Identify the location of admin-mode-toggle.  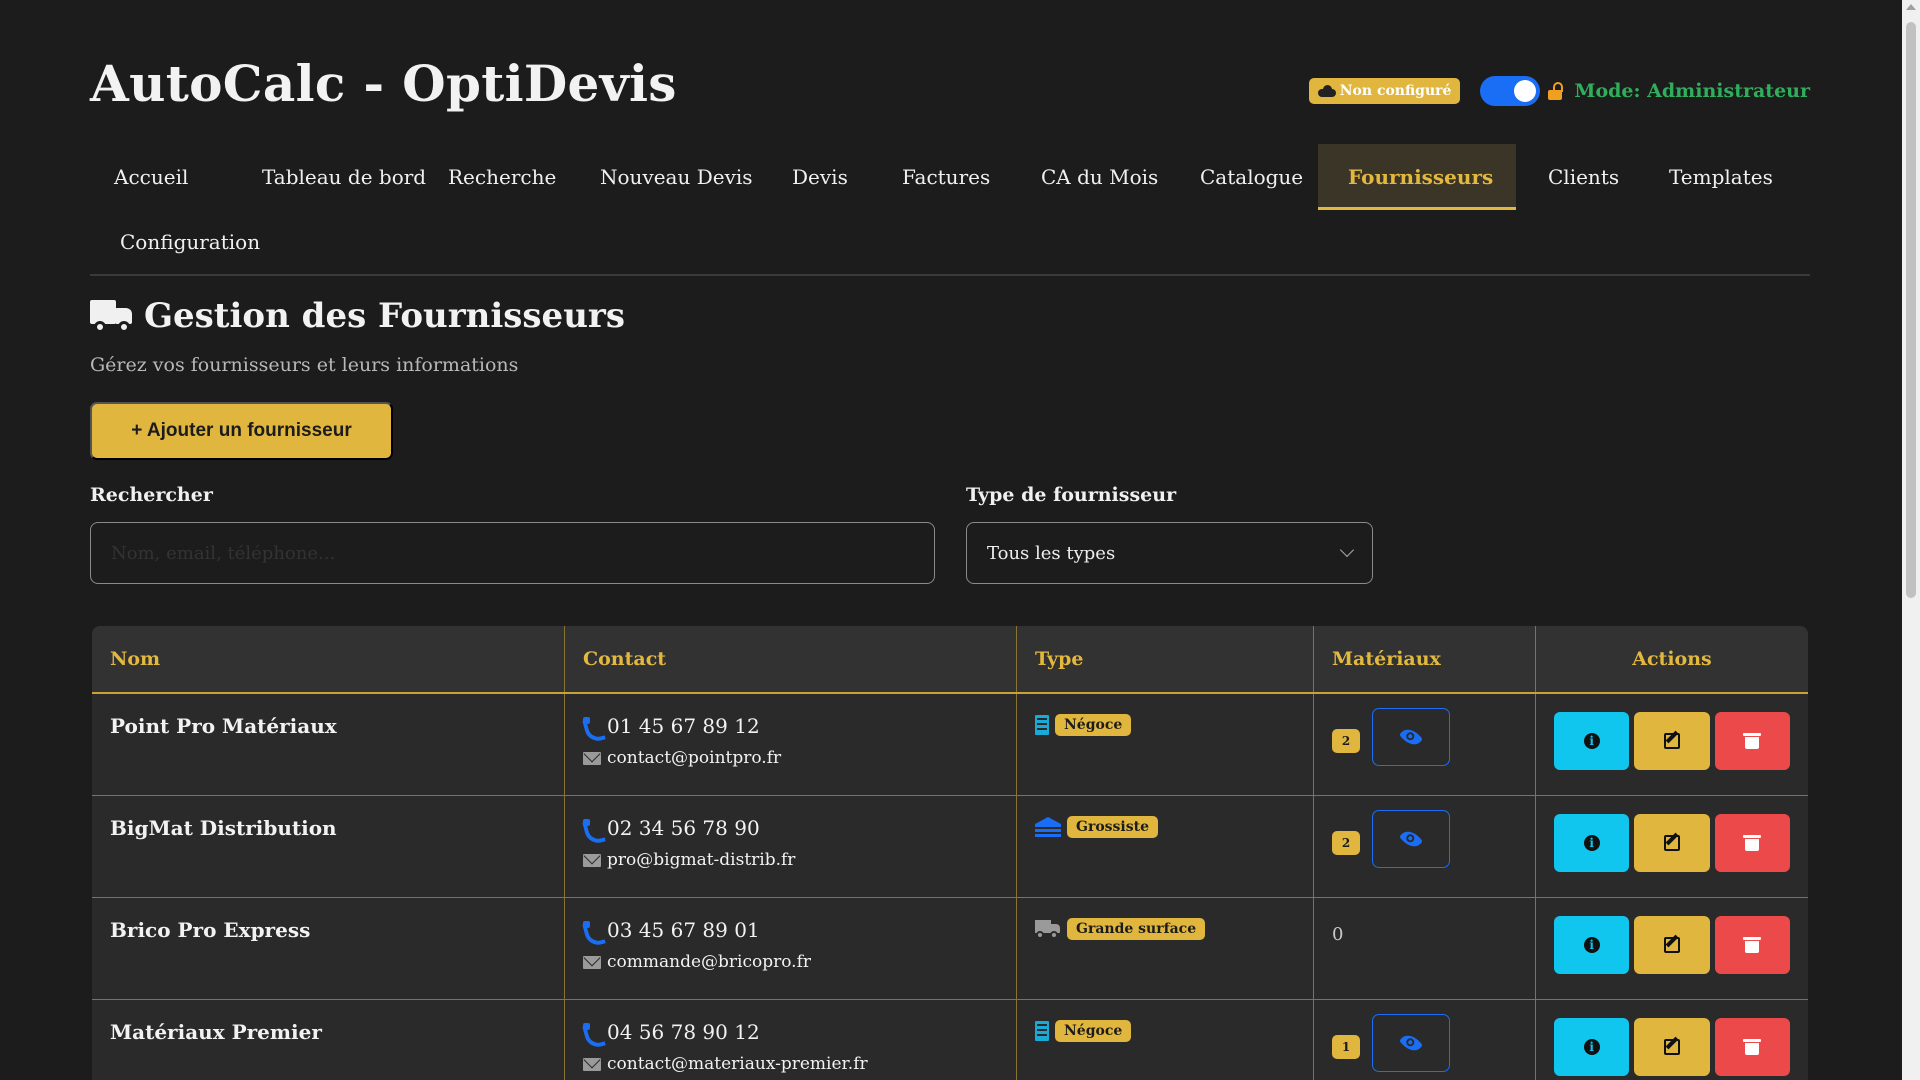
(1510, 91).